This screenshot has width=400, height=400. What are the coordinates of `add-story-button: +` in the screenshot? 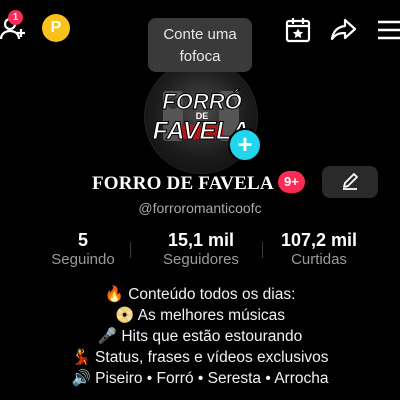 It's located at (245, 145).